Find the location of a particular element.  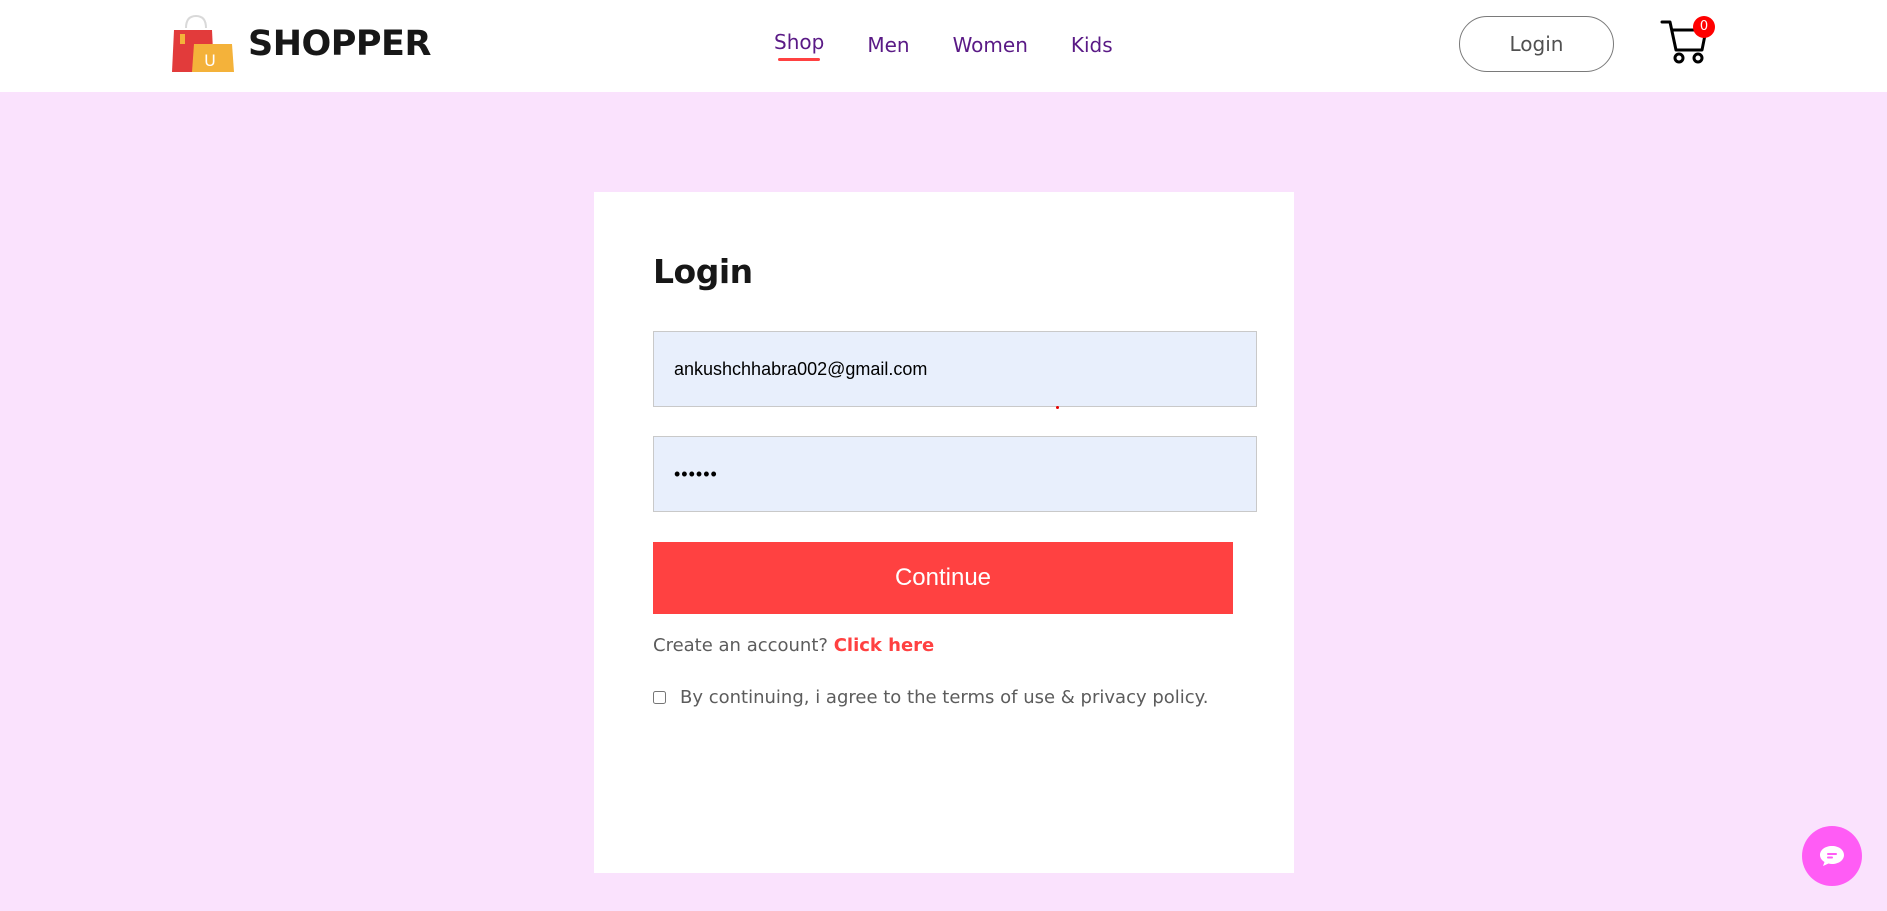

nav-item-label: Kids is located at coordinates (1091, 45).